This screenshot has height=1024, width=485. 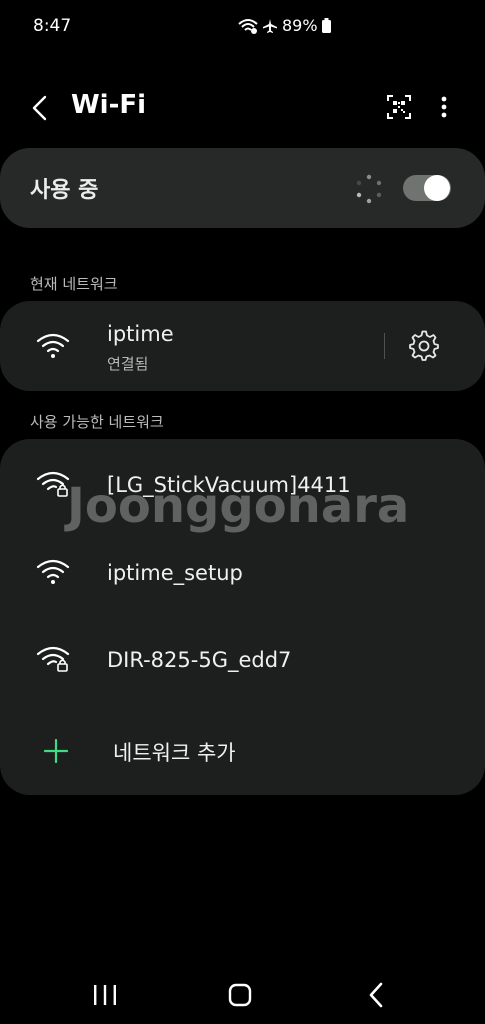 I want to click on wifi-toggle-switch, so click(x=427, y=188).